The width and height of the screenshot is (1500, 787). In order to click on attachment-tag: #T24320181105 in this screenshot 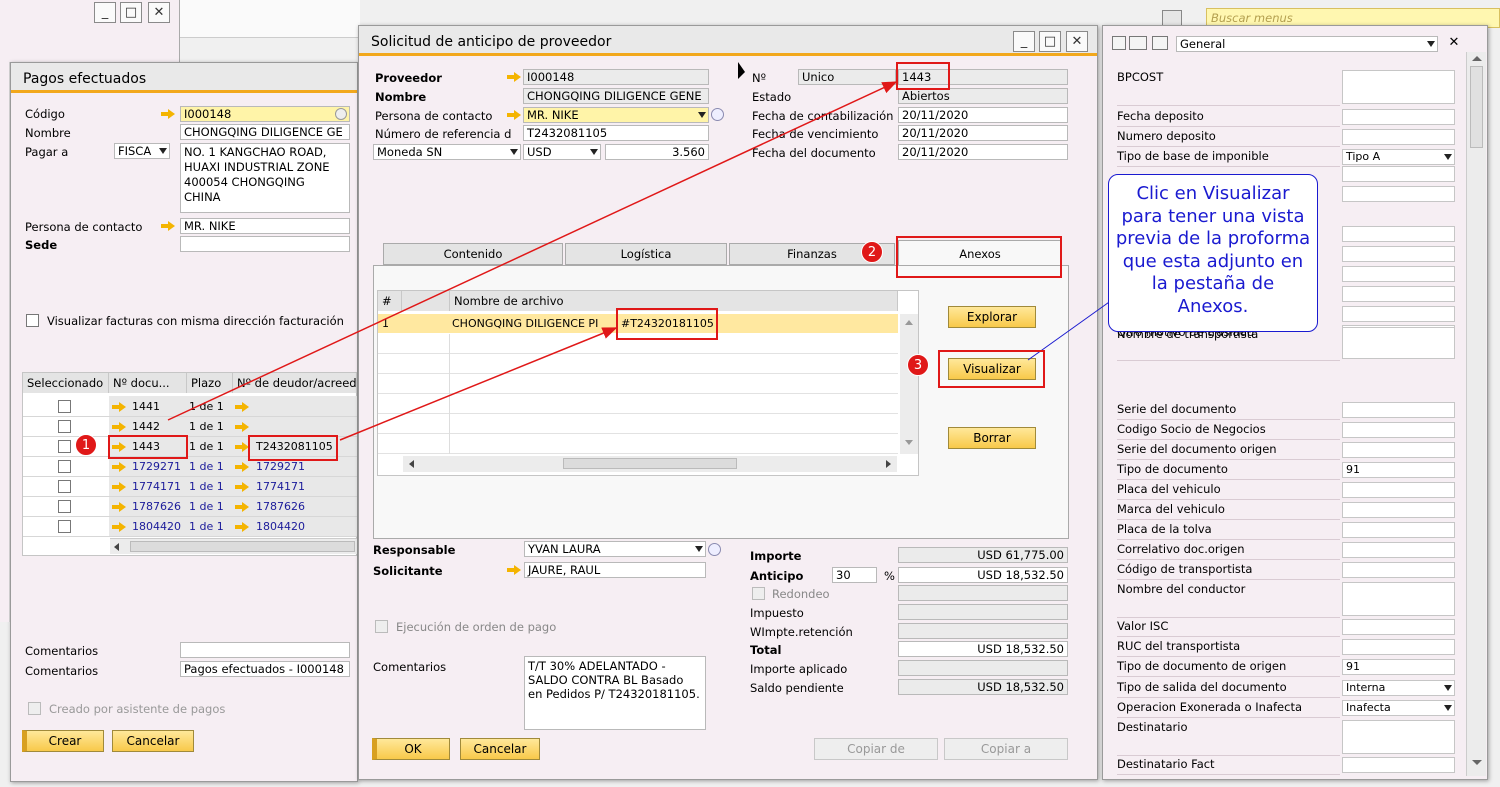, I will do `click(667, 323)`.